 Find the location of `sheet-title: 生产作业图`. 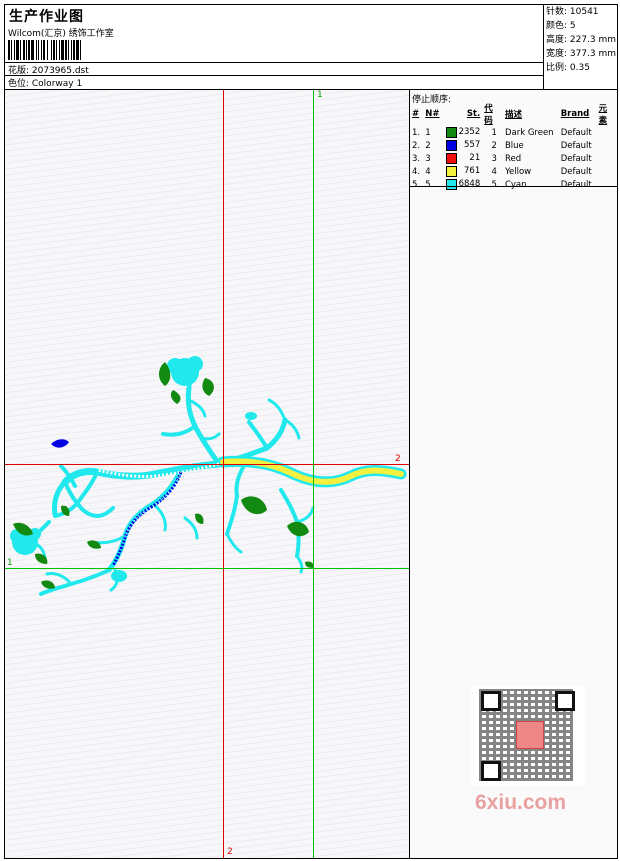

sheet-title: 生产作业图 is located at coordinates (46, 17).